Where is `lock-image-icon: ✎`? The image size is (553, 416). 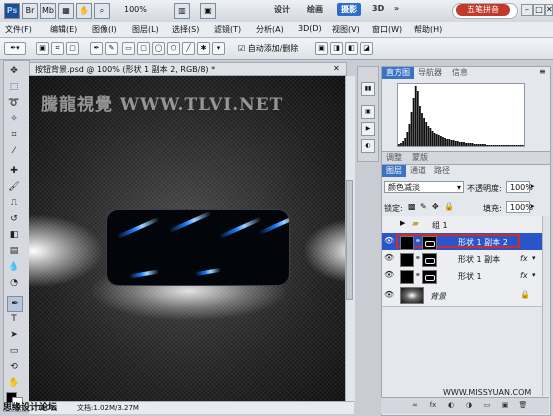 lock-image-icon: ✎ is located at coordinates (423, 206).